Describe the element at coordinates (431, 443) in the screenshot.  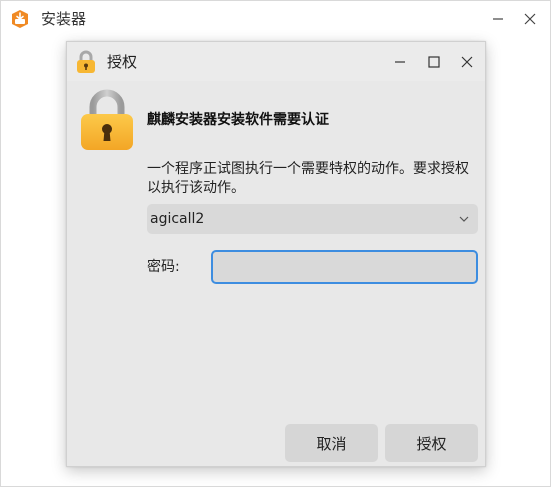
I see `authorize-button: 授权` at that location.